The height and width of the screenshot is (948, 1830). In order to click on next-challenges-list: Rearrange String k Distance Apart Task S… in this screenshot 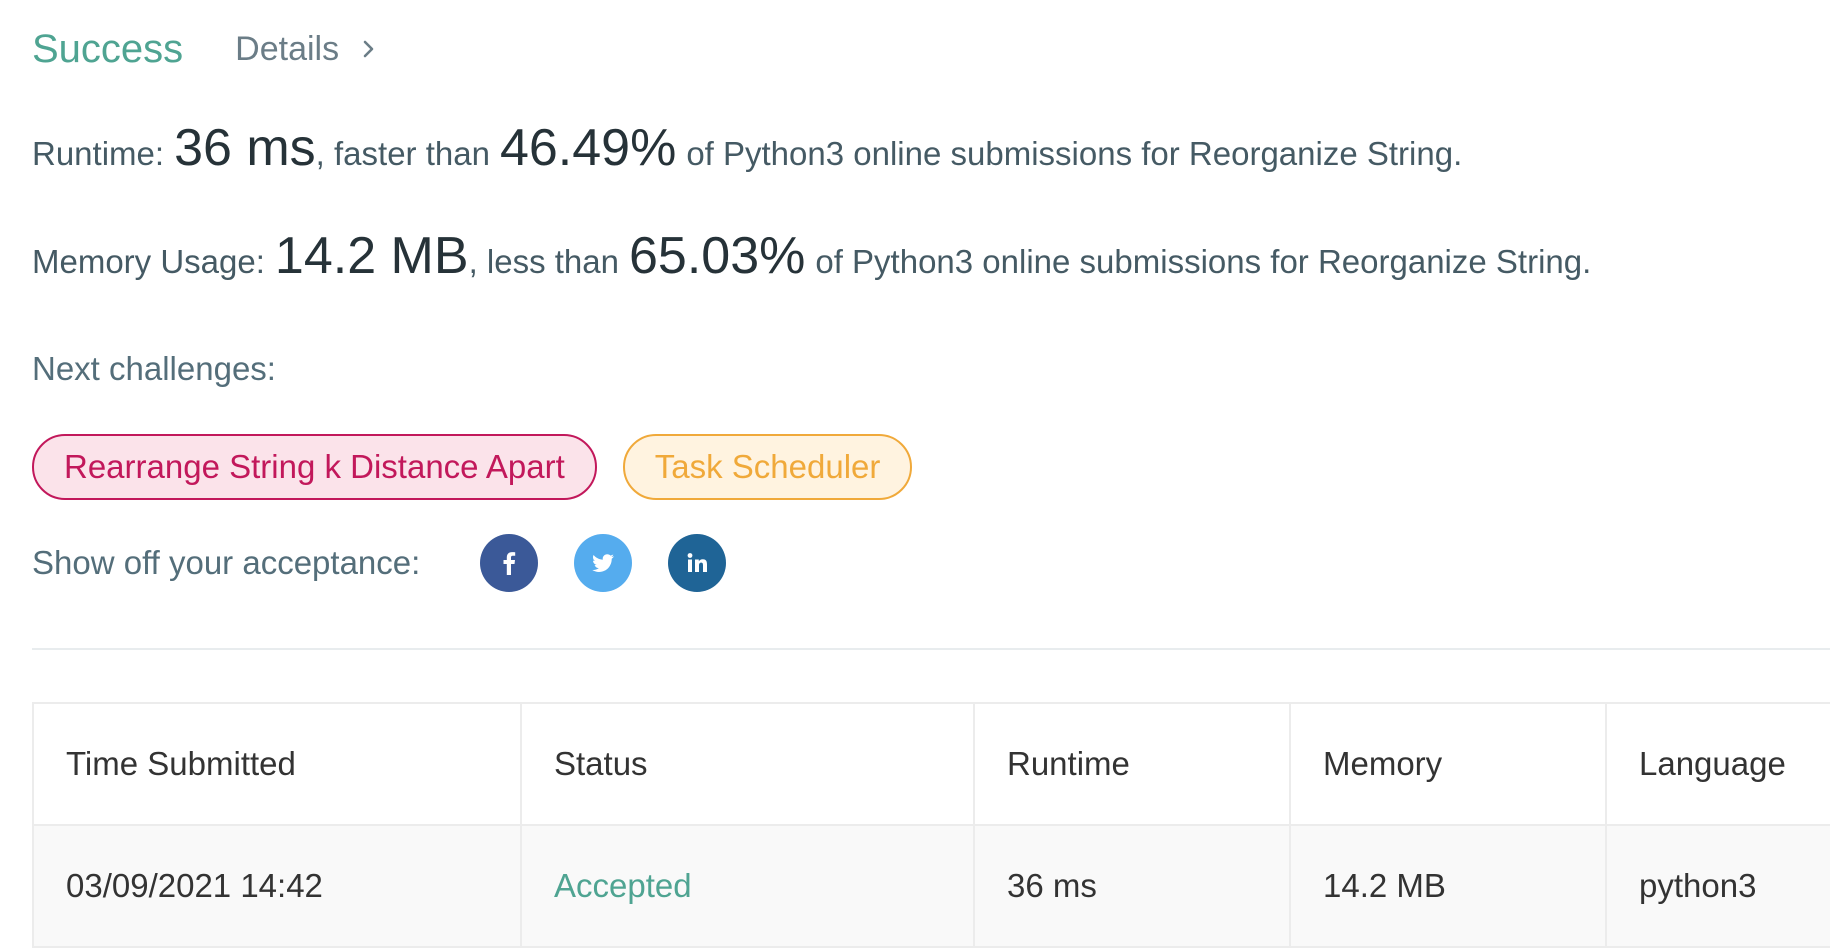, I will do `click(472, 467)`.